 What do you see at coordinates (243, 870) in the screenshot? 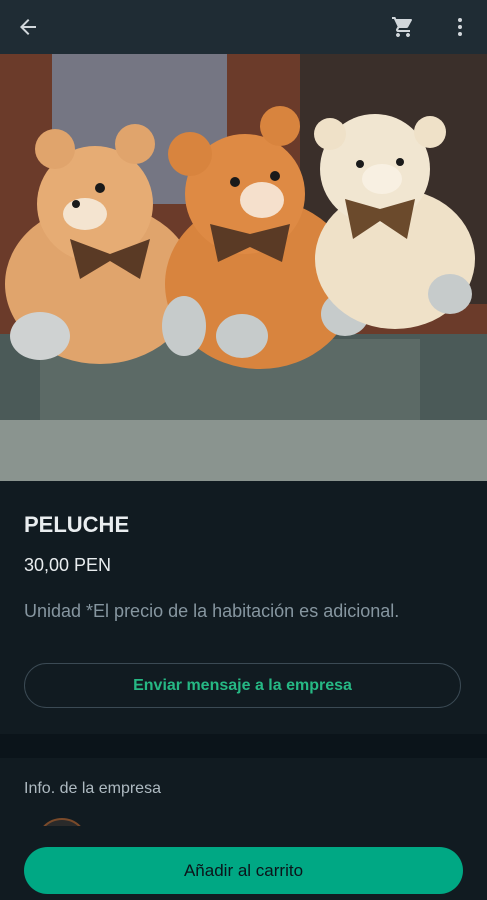
I see `add-to-cart-button: Añadir al carrito` at bounding box center [243, 870].